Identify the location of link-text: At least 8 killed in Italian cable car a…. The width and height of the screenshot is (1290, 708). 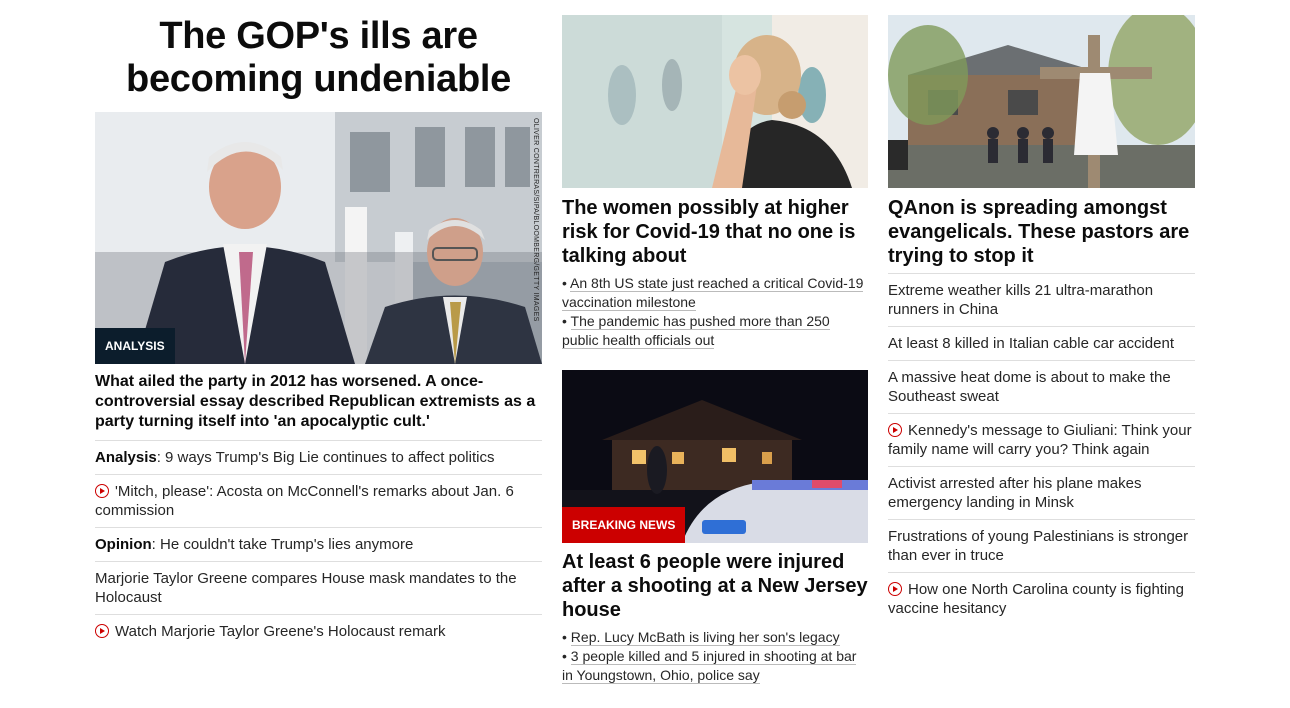
(1031, 343).